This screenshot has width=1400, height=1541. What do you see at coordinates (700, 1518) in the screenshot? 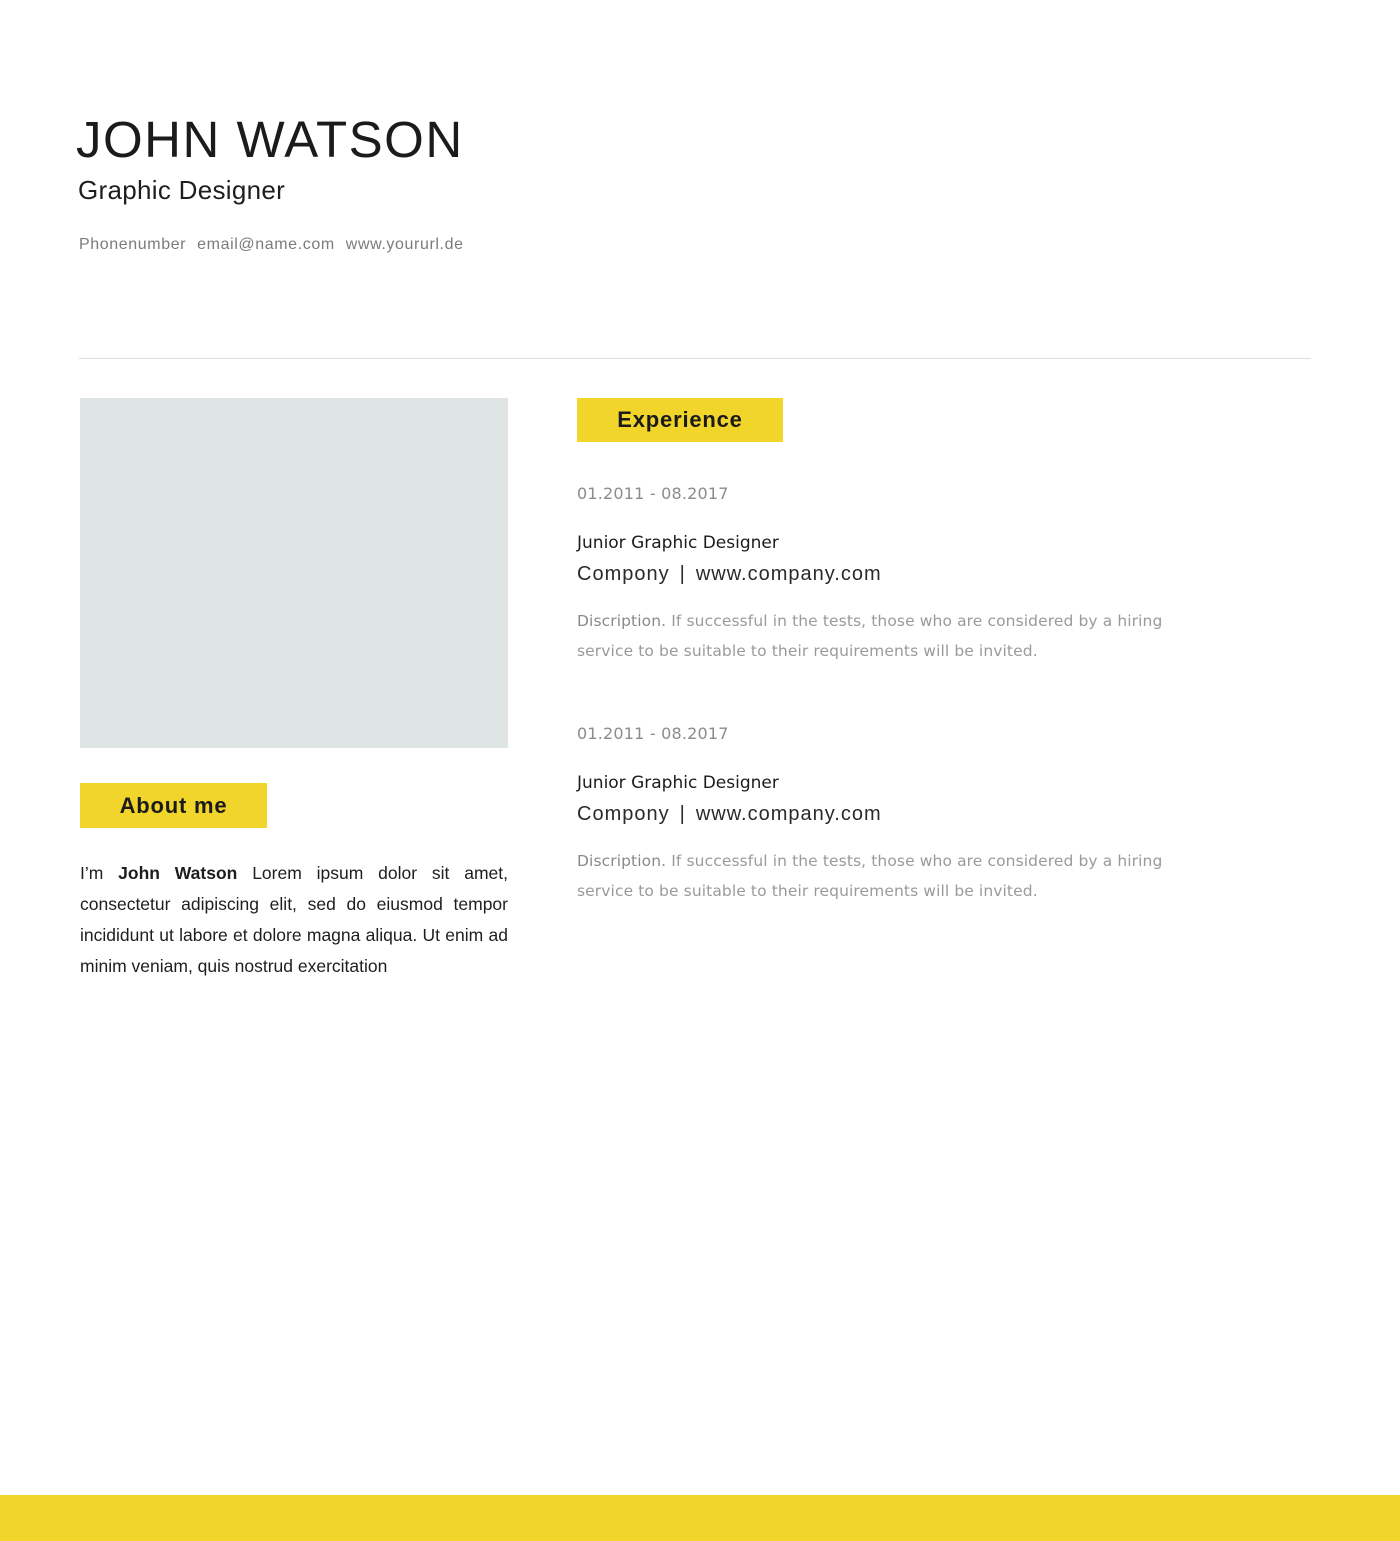
I see `footer-accent-bar` at bounding box center [700, 1518].